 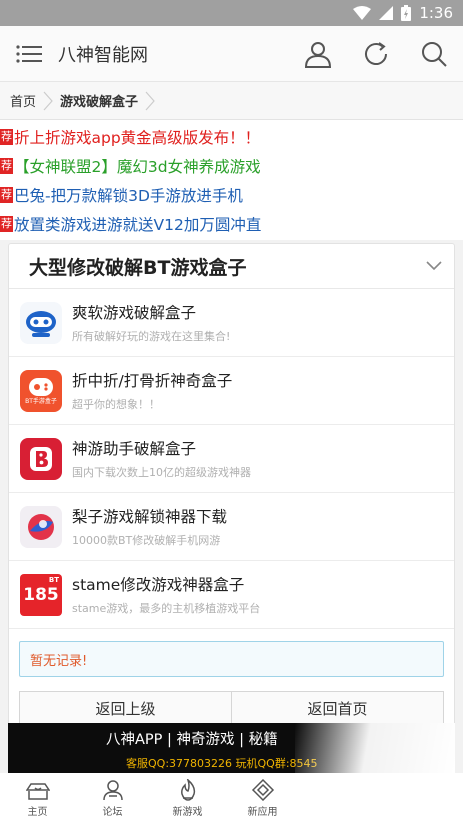 I want to click on nav-buttons: 返回上级 返回首页, so click(x=231, y=708).